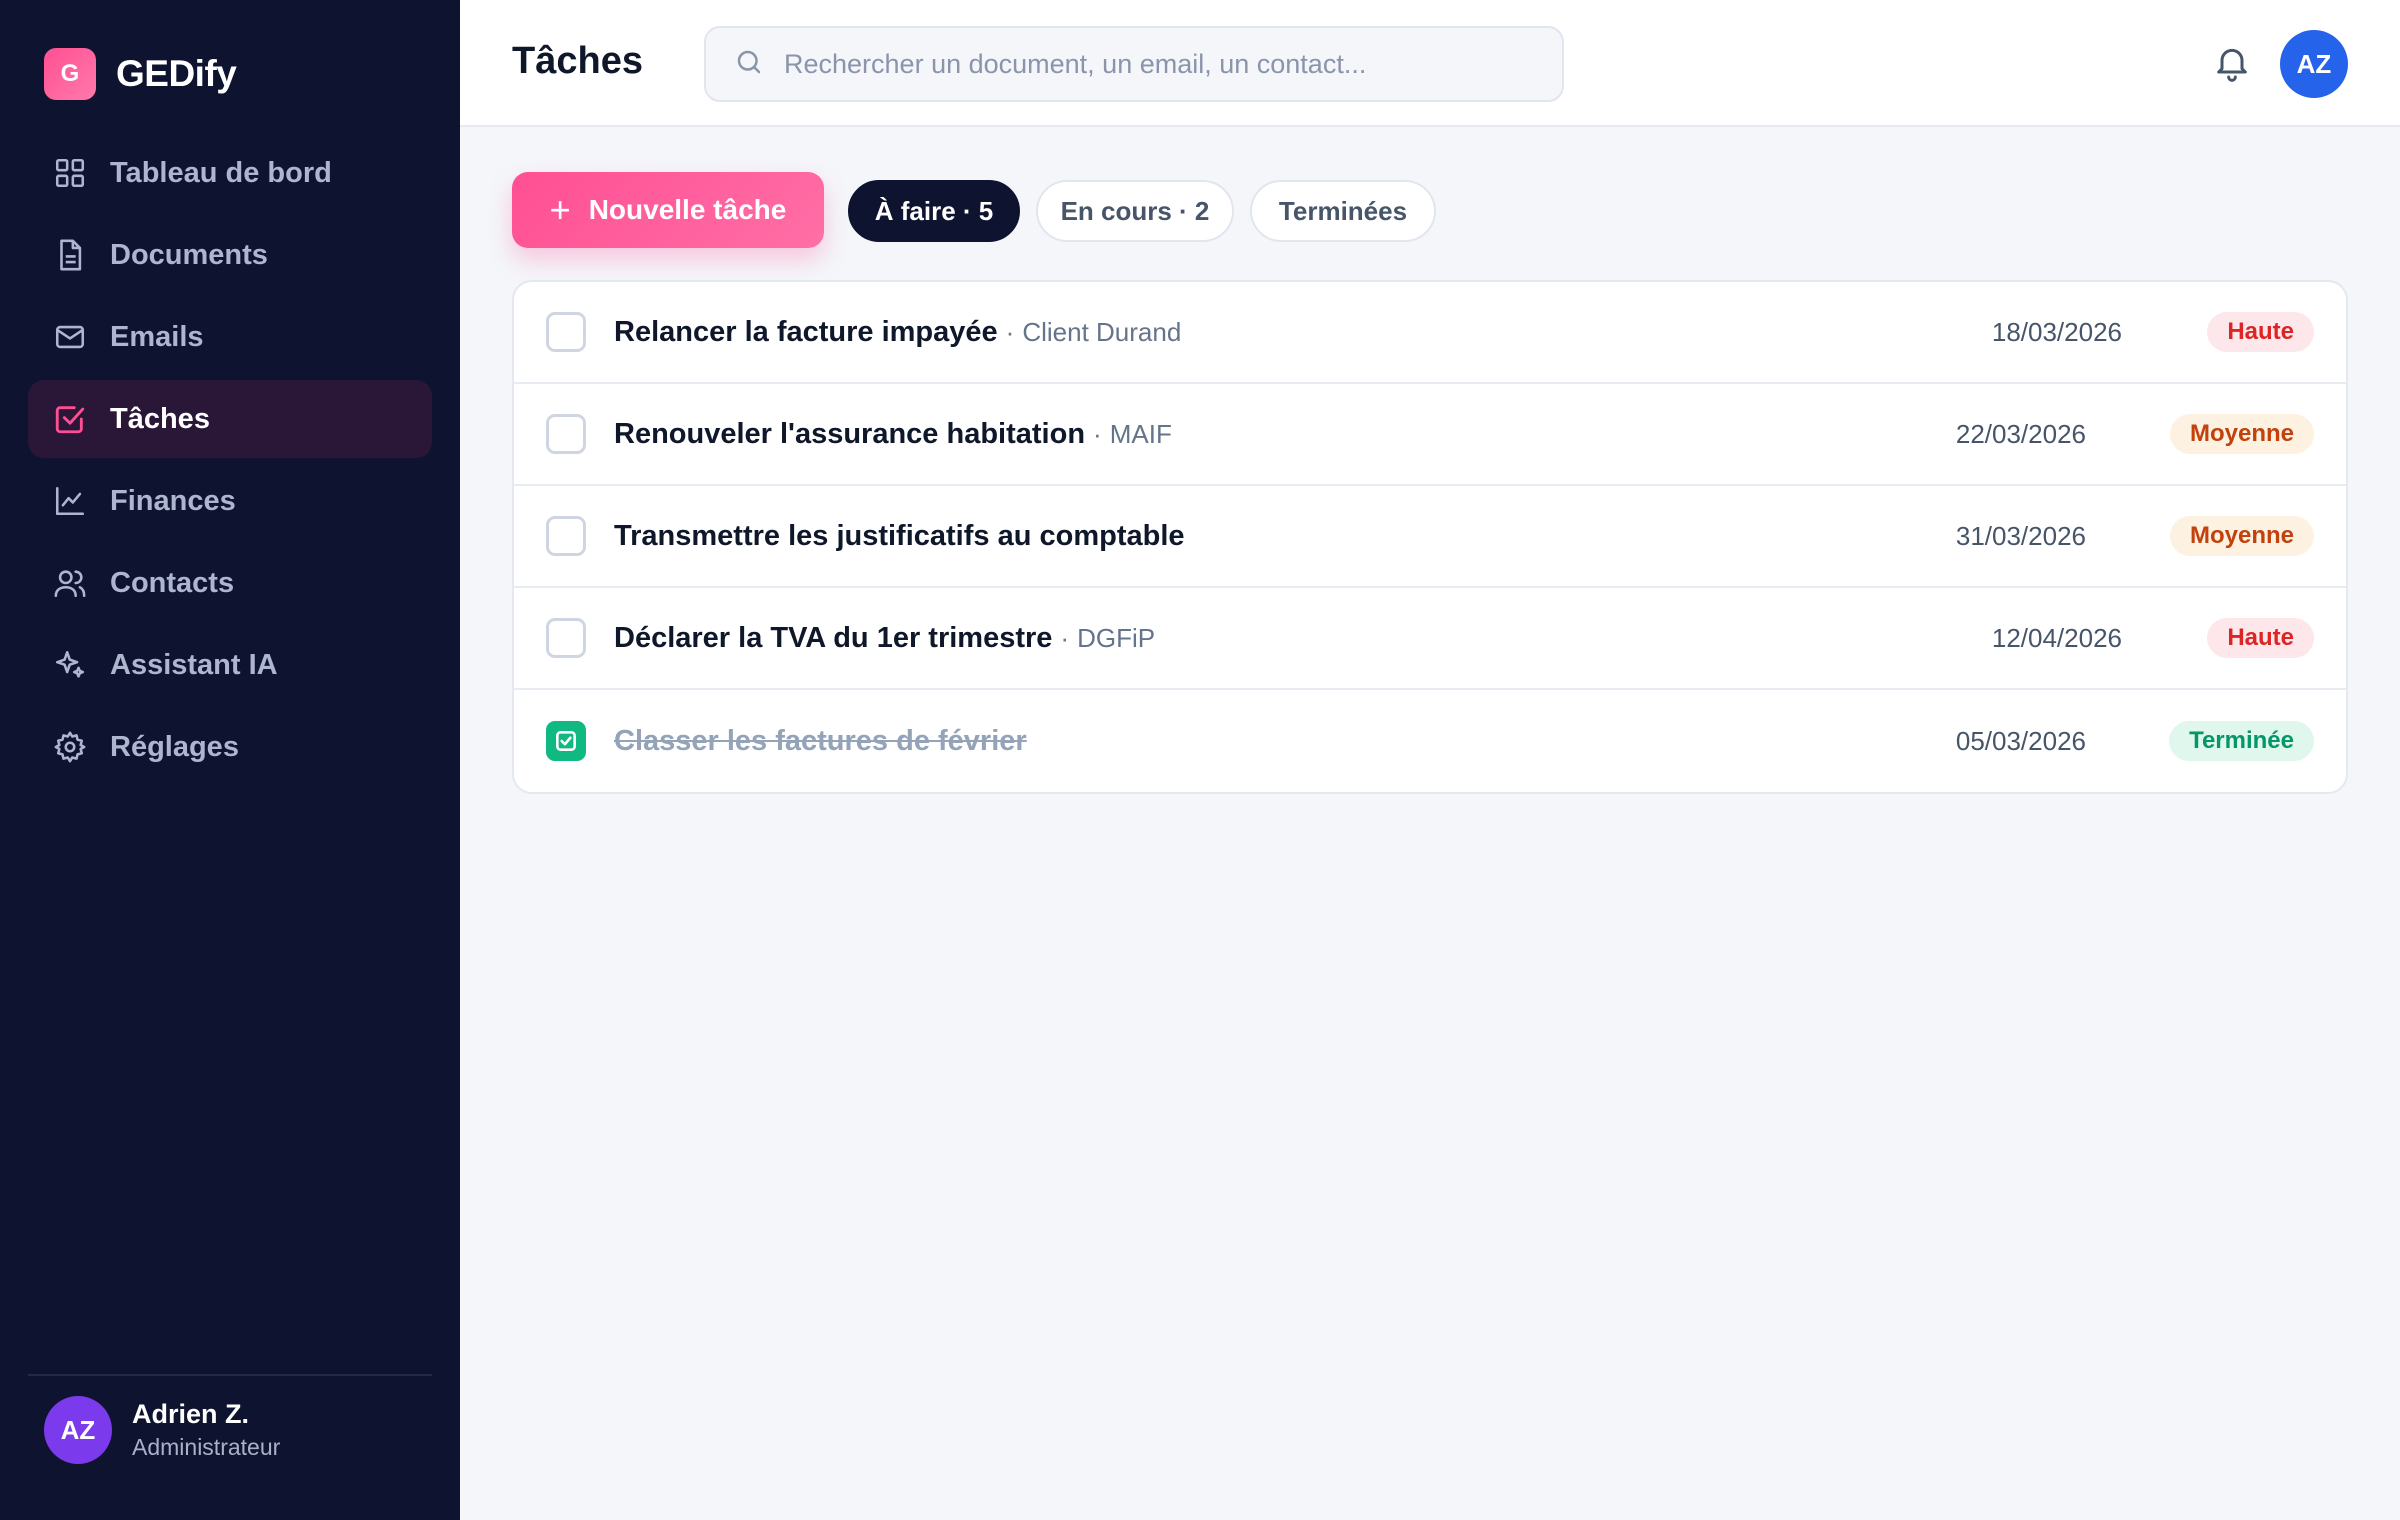 The height and width of the screenshot is (1520, 2400). Describe the element at coordinates (230, 419) in the screenshot. I see `sidebar-item-taches: Tâches` at that location.